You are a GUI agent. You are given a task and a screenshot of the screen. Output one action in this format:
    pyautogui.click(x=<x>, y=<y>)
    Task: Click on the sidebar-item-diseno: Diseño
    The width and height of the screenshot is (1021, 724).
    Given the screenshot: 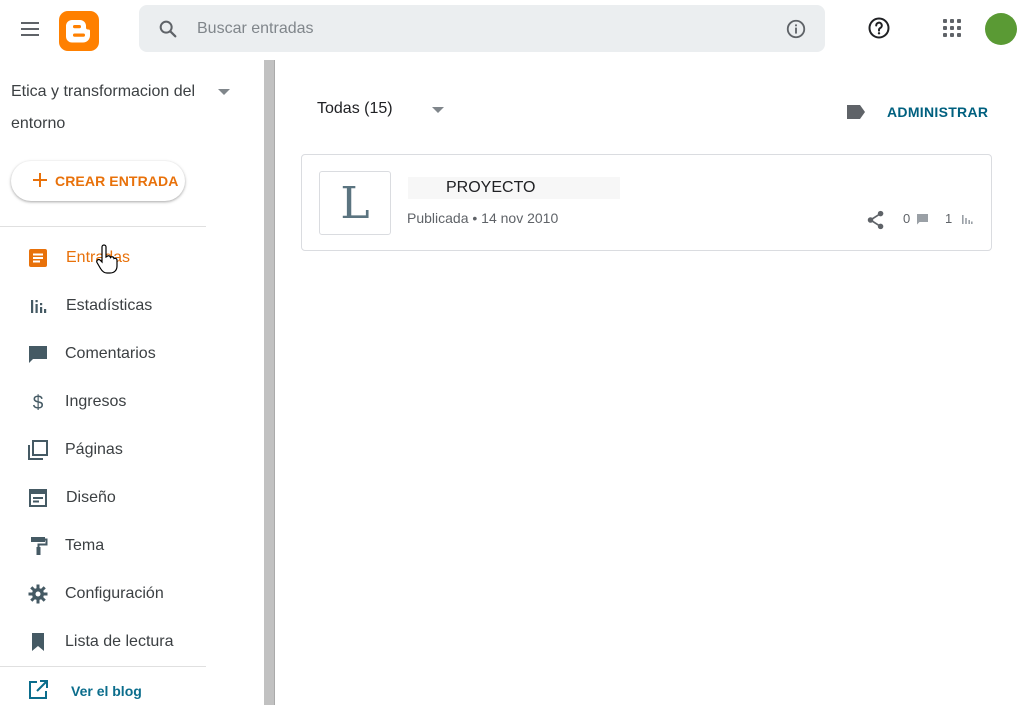 What is the action you would take?
    pyautogui.click(x=120, y=498)
    